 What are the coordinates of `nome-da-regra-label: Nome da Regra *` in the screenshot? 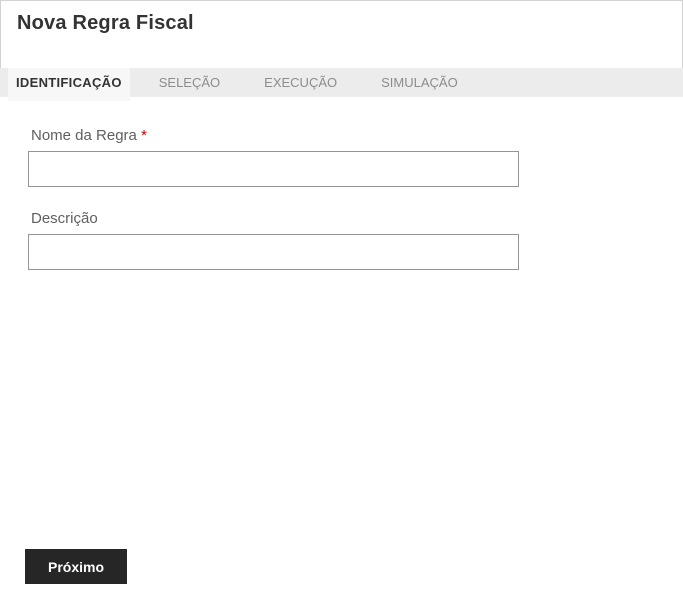 It's located at (357, 135).